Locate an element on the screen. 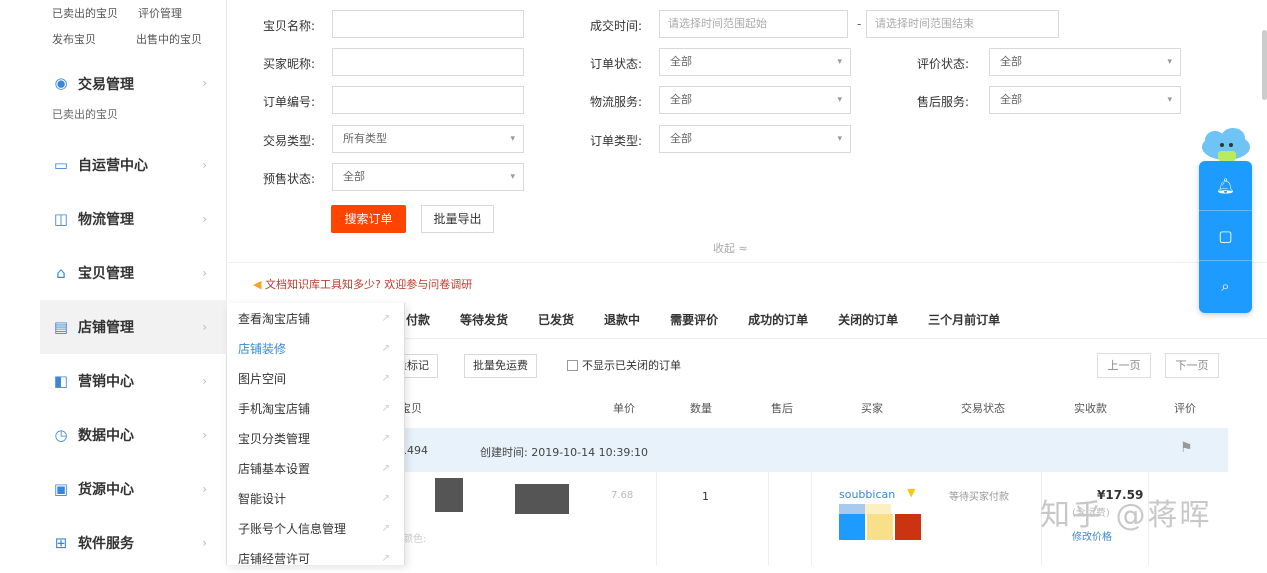 This screenshot has width=1267, height=573. aftersale-select: 全部 ▾ is located at coordinates (1085, 100).